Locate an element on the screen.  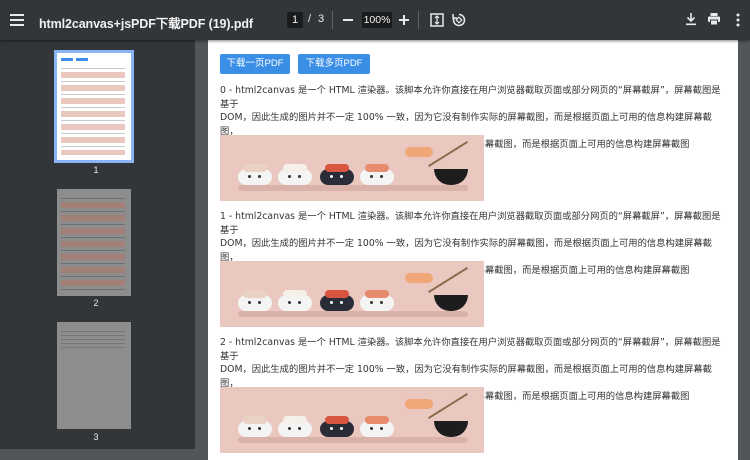
fit-page-icon is located at coordinates (437, 22).